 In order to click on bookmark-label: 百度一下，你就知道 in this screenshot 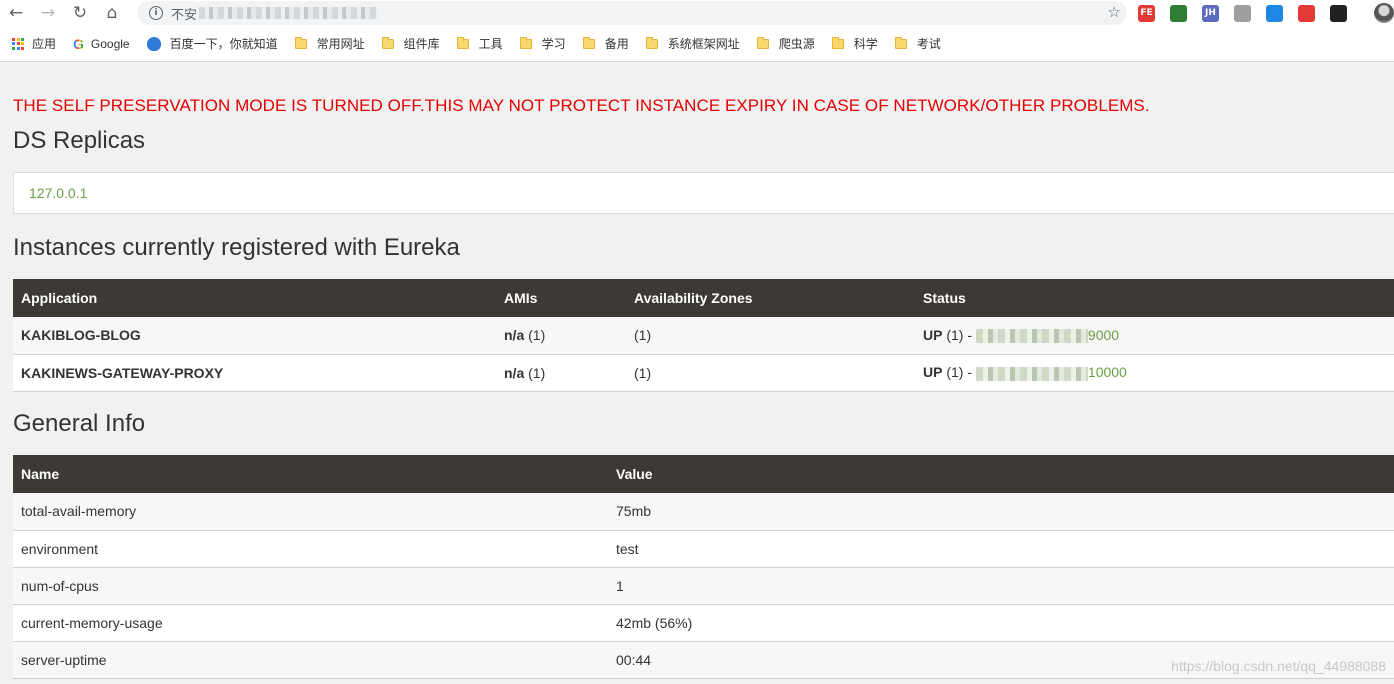, I will do `click(223, 44)`.